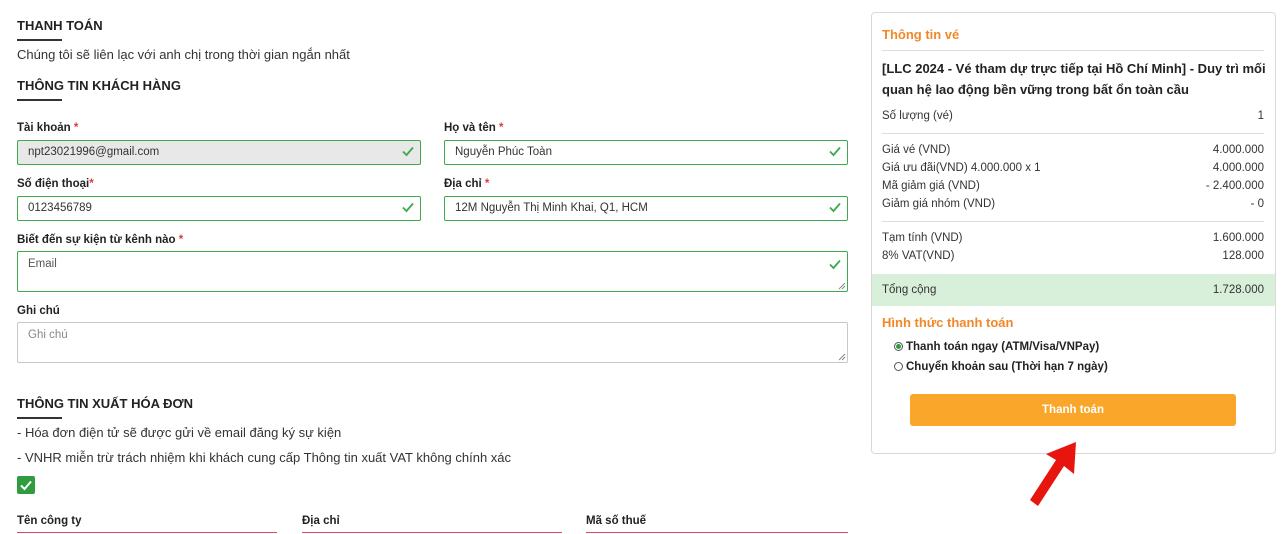 The image size is (1282, 534). I want to click on price-row: Giá vé (VND) 4.000.000, so click(1073, 150).